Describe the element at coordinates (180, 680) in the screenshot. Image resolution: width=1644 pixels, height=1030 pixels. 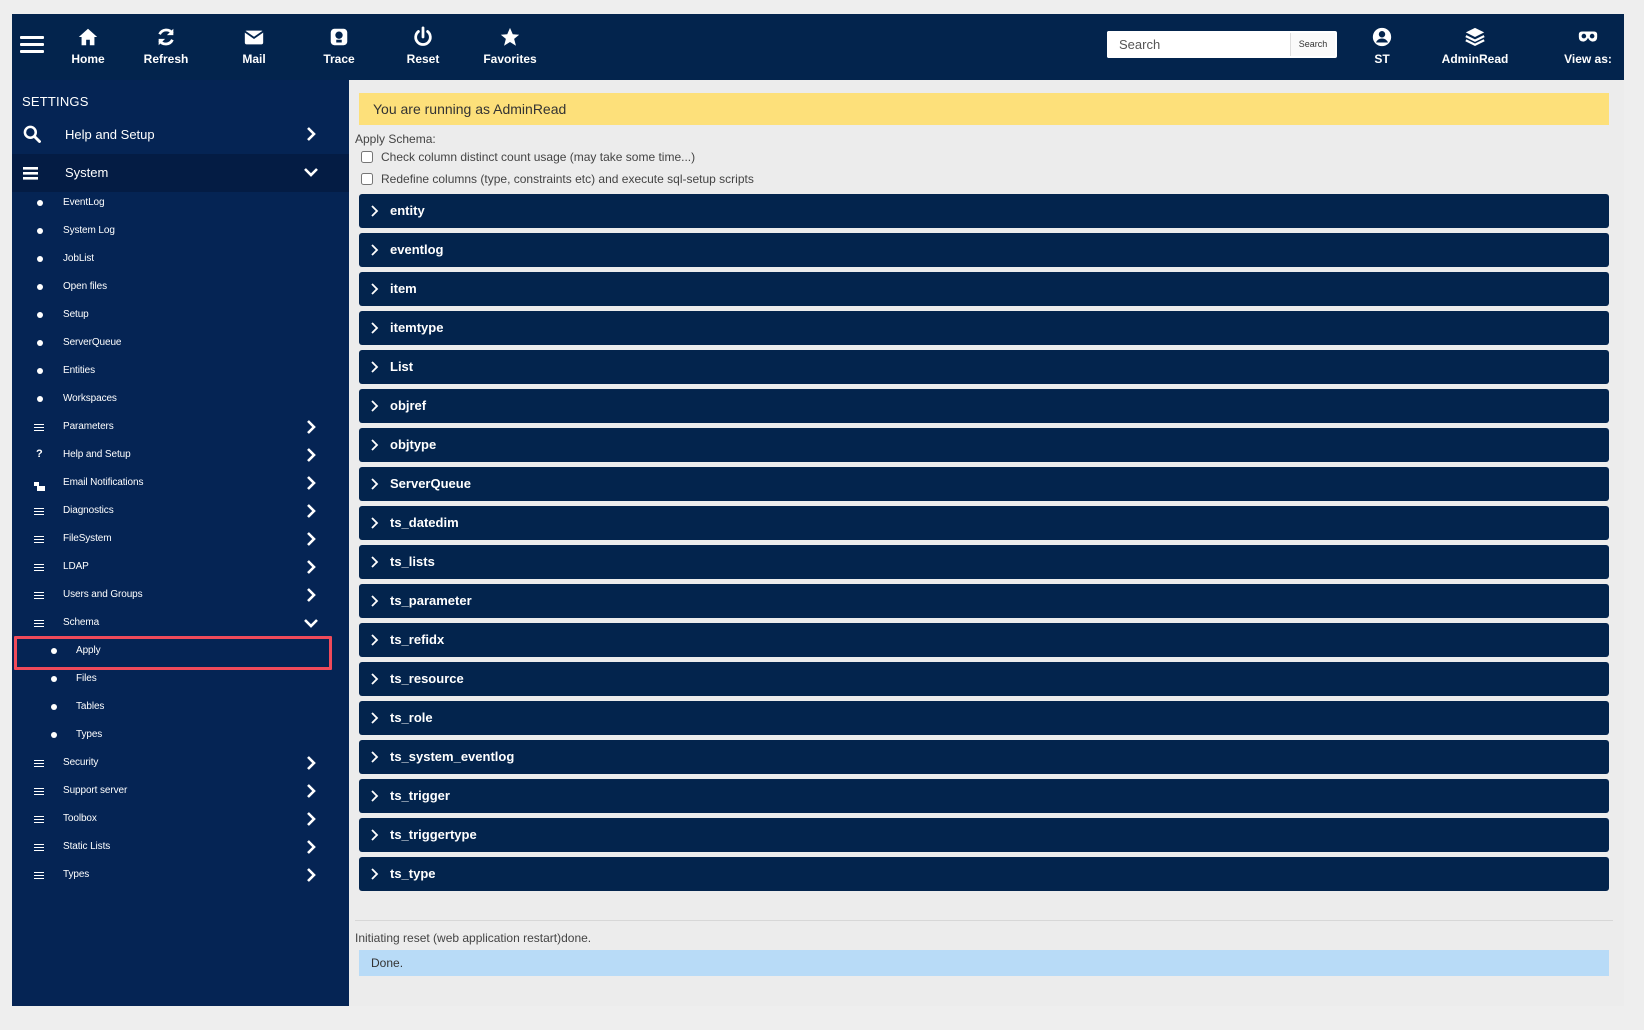
I see `sidebar-item-files: Files` at that location.